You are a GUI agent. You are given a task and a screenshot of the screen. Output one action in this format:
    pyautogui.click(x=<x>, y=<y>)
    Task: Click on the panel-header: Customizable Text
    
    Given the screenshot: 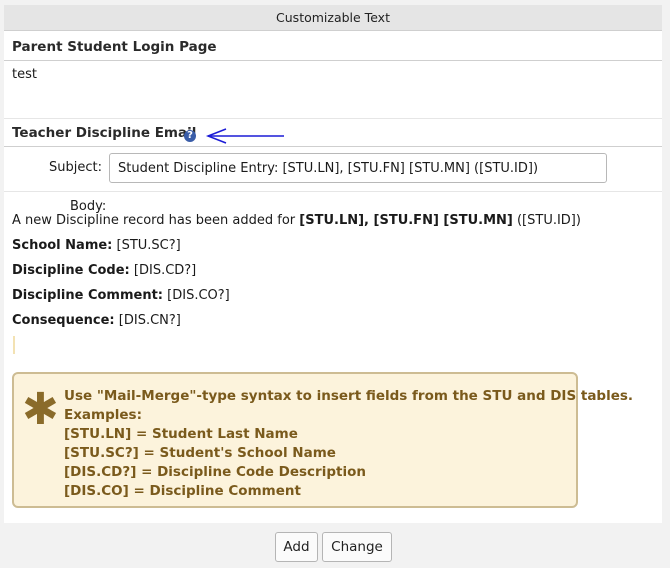 What is the action you would take?
    pyautogui.click(x=333, y=18)
    